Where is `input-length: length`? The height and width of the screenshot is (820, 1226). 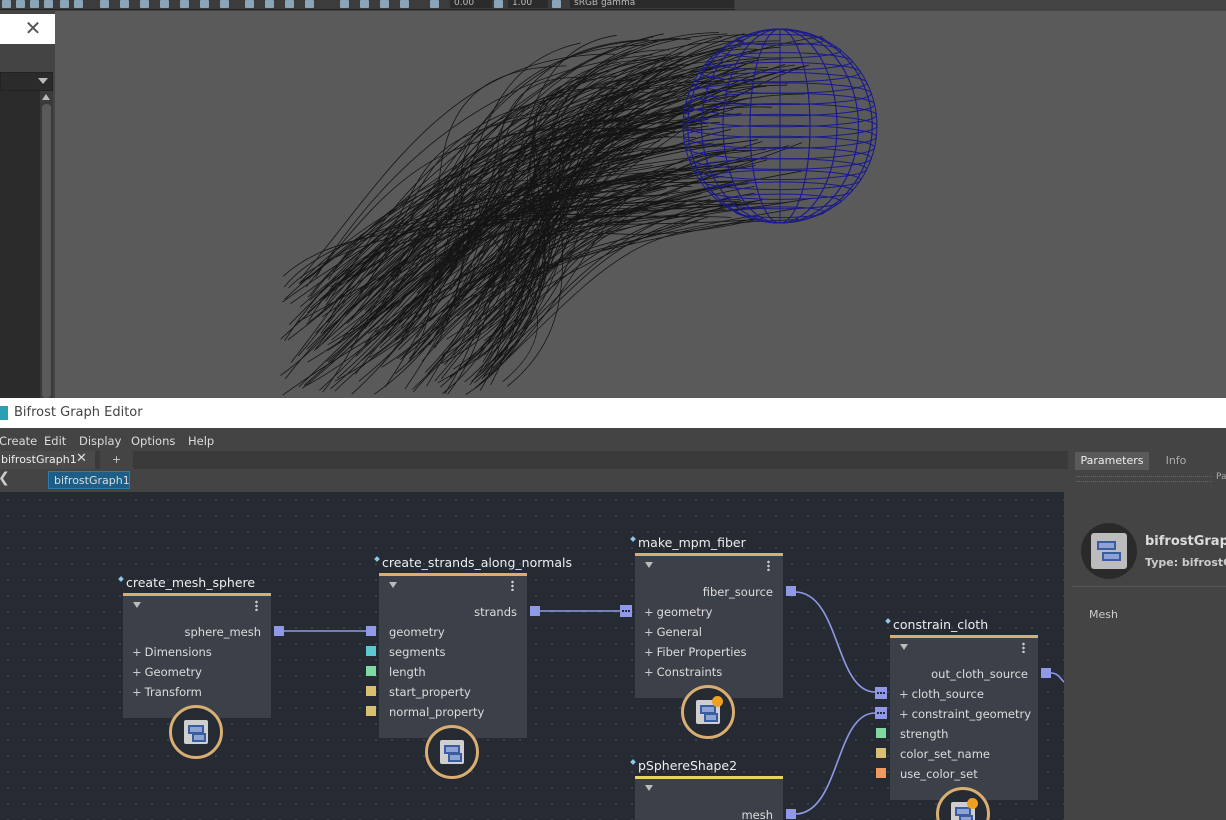 input-length: length is located at coordinates (407, 672).